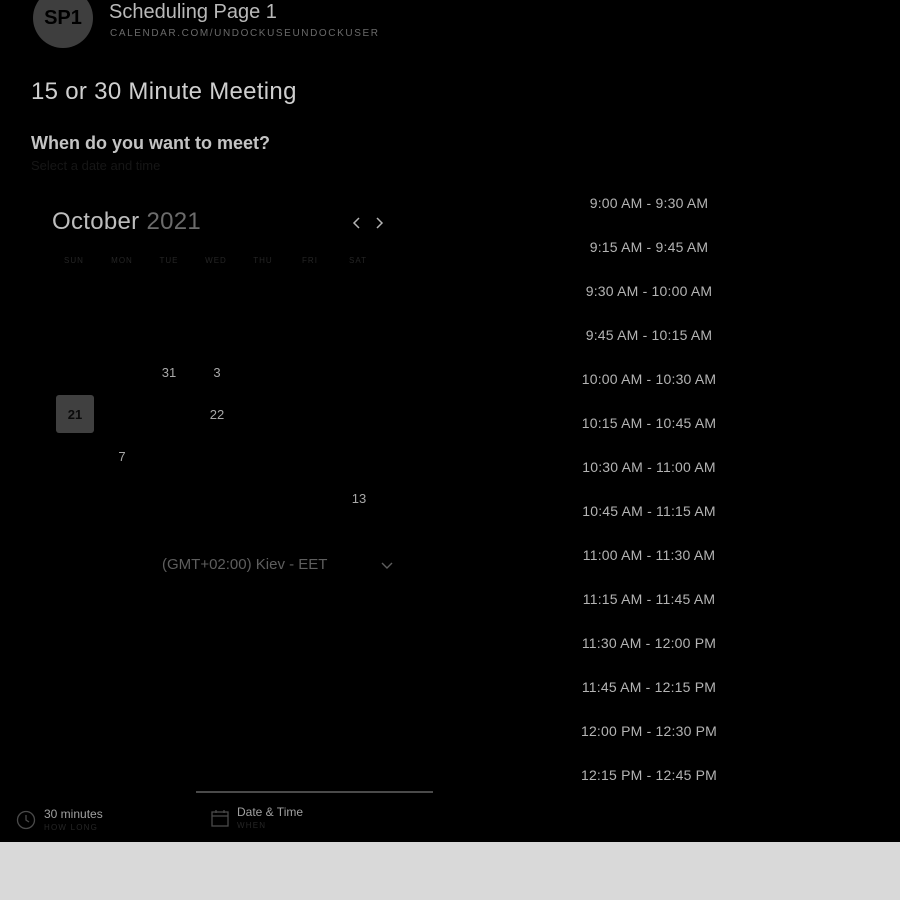 The image size is (900, 900). I want to click on calendar-day-selected: 21, so click(75, 414).